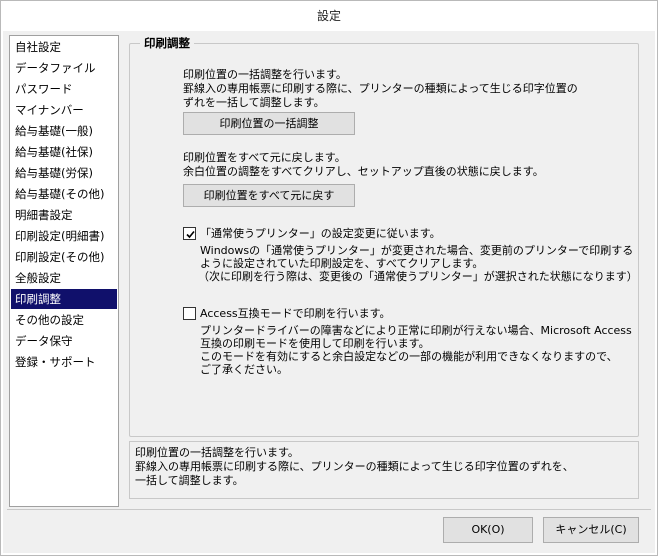  I want to click on batch-desc-line1: 印刷位置の一括調整を行います。, so click(265, 74).